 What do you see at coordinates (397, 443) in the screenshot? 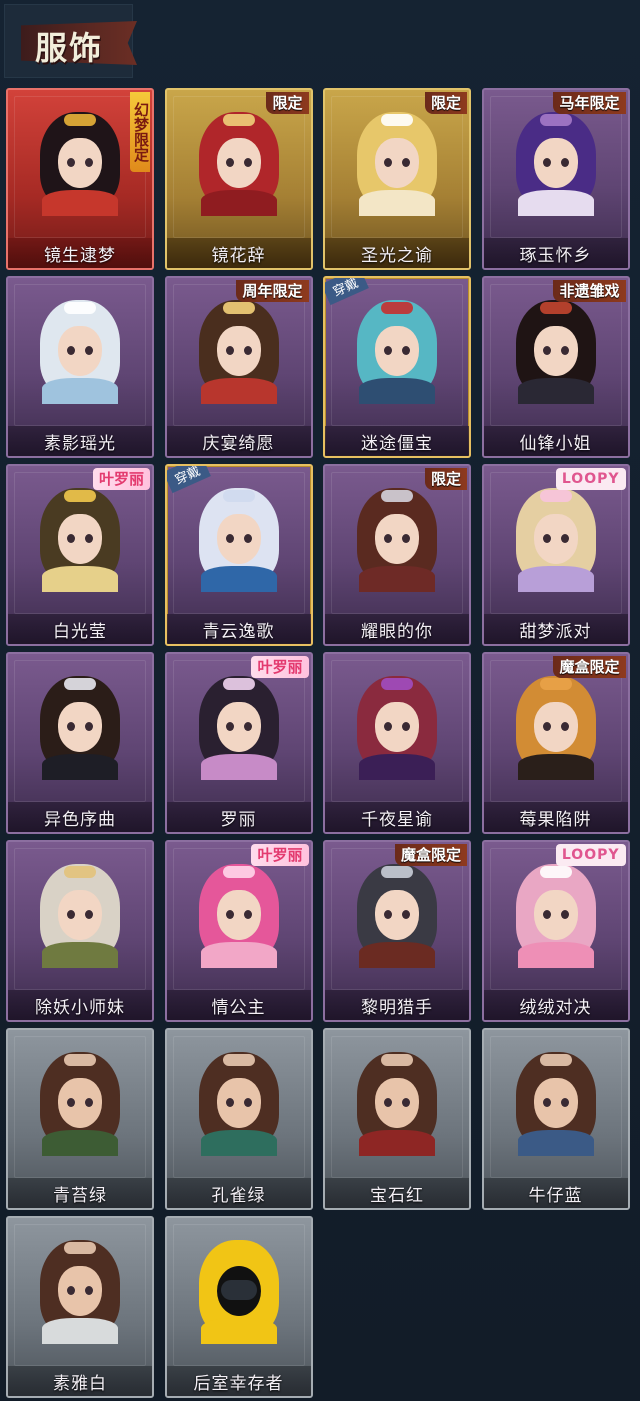
I see `costume-name: 迷途僵宝` at bounding box center [397, 443].